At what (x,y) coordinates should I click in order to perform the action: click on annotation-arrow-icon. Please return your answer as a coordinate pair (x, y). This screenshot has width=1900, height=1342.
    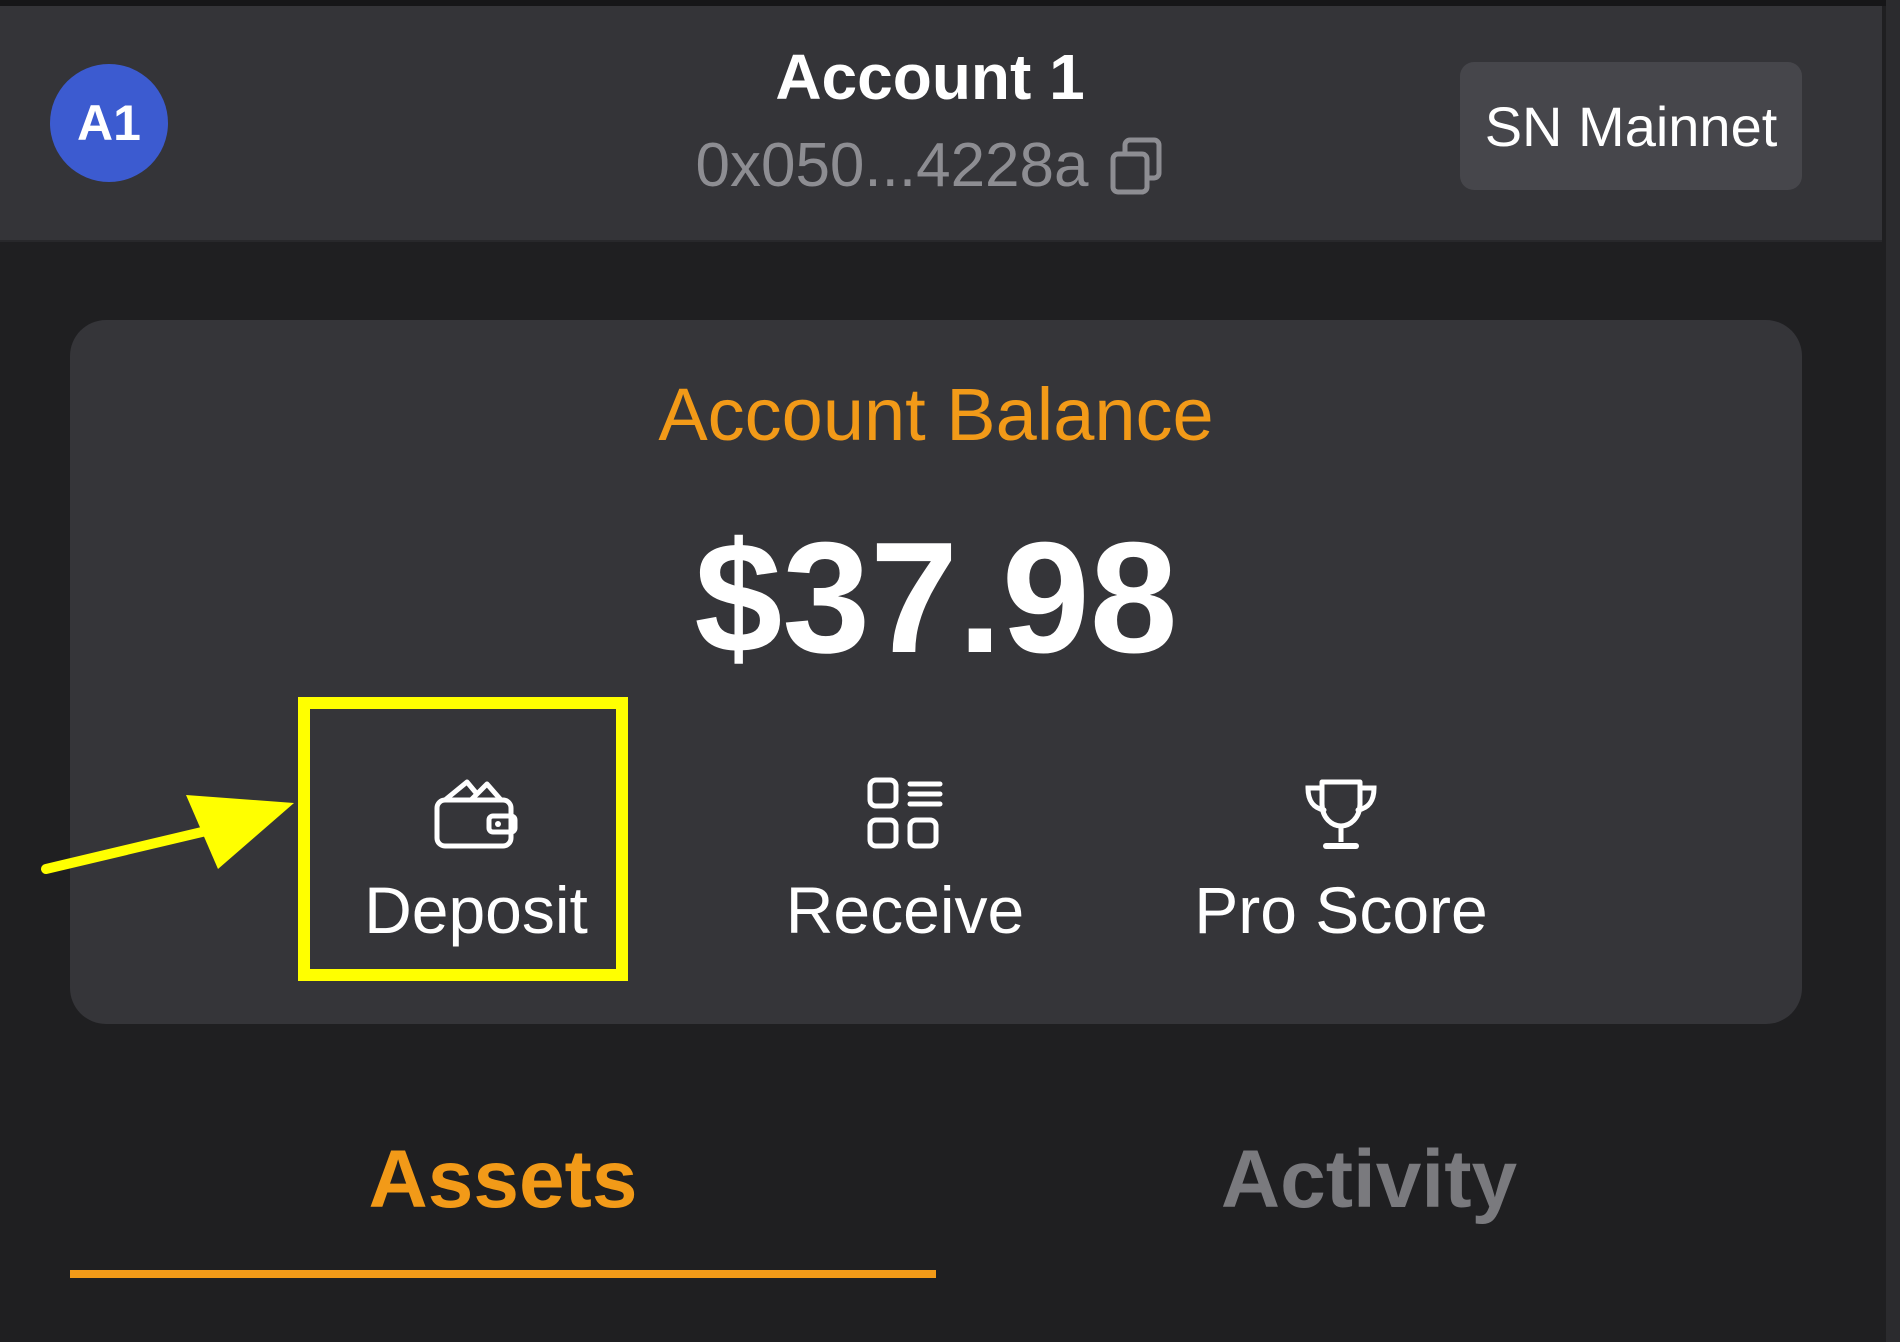
    Looking at the image, I should click on (167, 834).